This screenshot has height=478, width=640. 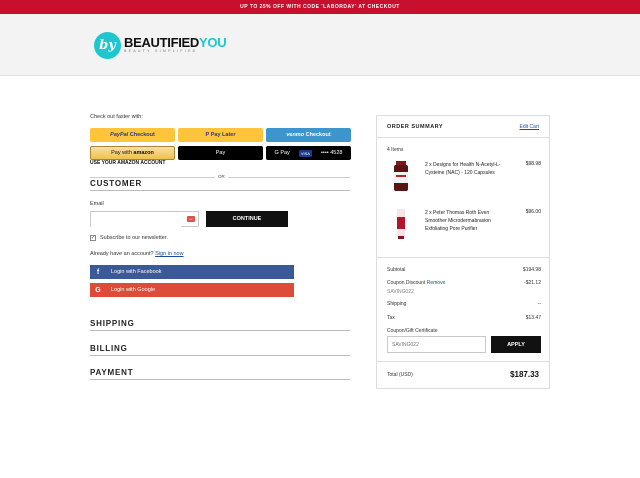 I want to click on brand-name: BEAUTIFIEDYOU, so click(x=175, y=42).